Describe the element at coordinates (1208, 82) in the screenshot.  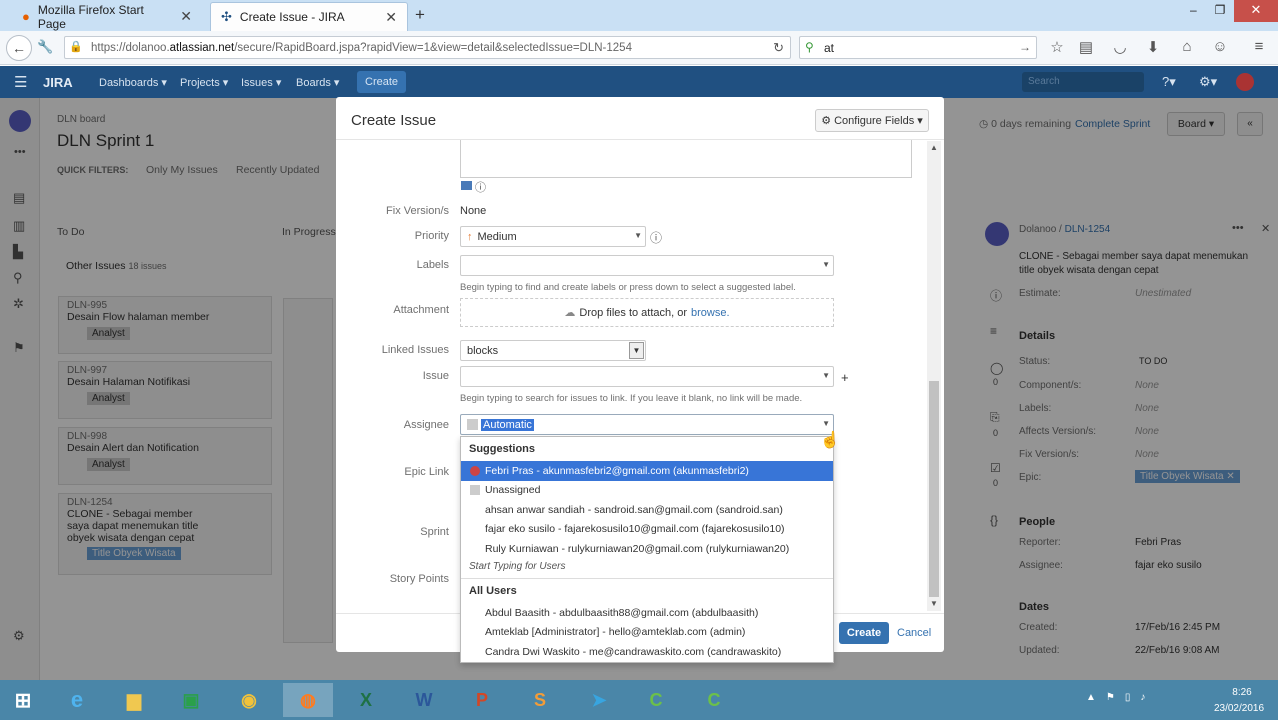
I see `settings-gear-icon: ⚙▾` at that location.